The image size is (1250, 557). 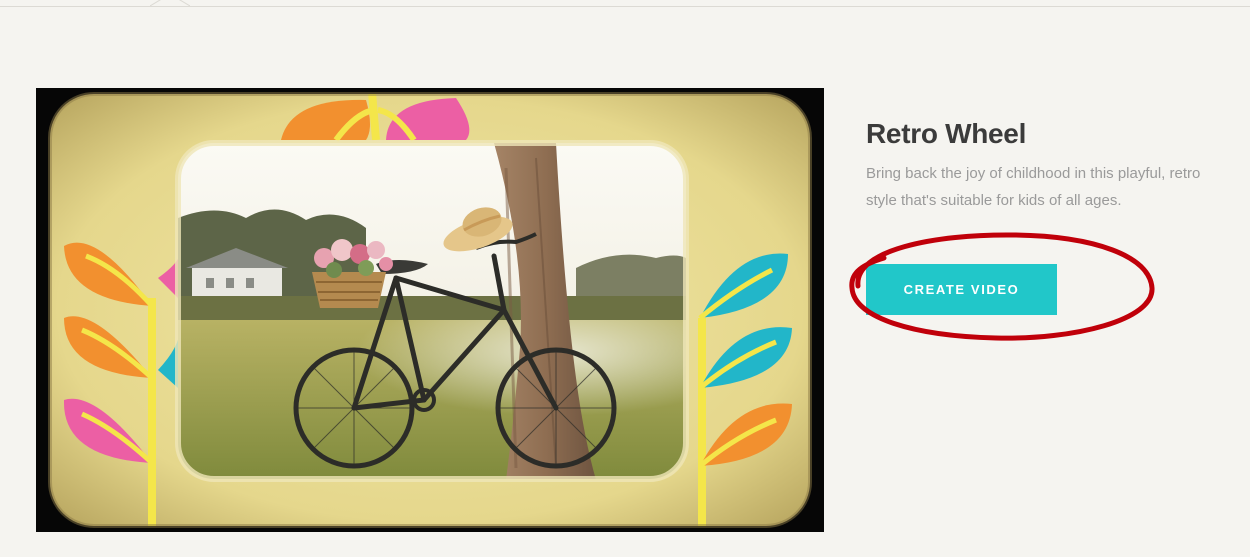 What do you see at coordinates (961, 289) in the screenshot?
I see `create-video-button: CREATE VIDEO` at bounding box center [961, 289].